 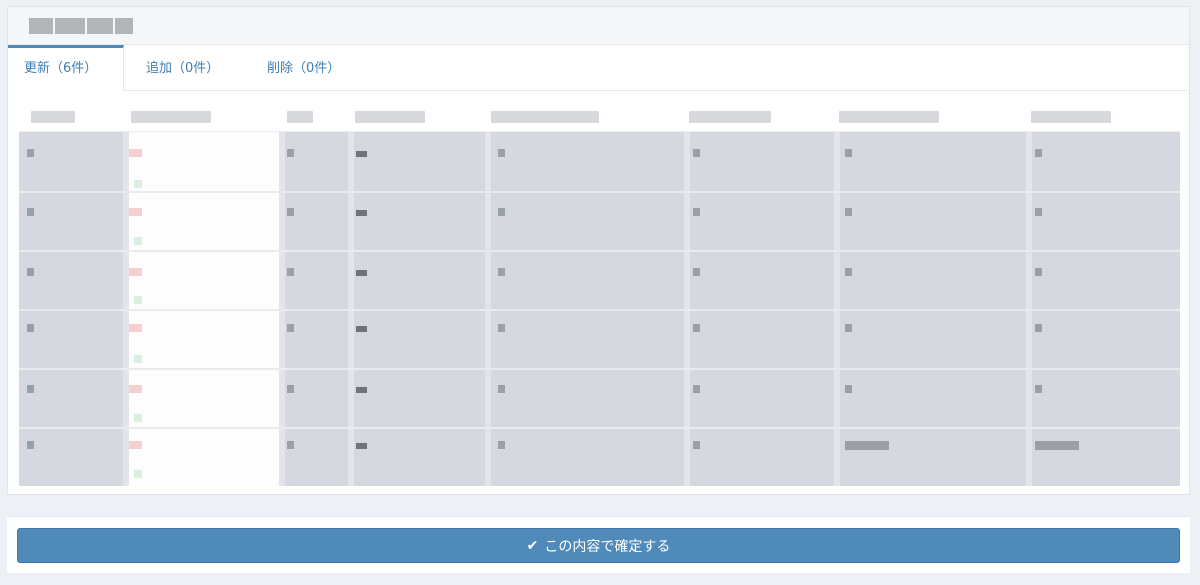 I want to click on confirm-button-label: この内容で確定する, so click(x=607, y=546).